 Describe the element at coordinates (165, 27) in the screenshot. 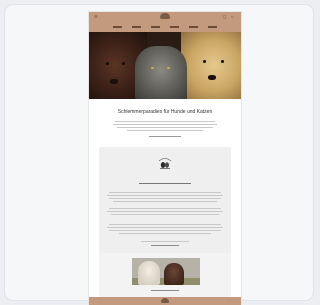

I see `main-navigation` at that location.